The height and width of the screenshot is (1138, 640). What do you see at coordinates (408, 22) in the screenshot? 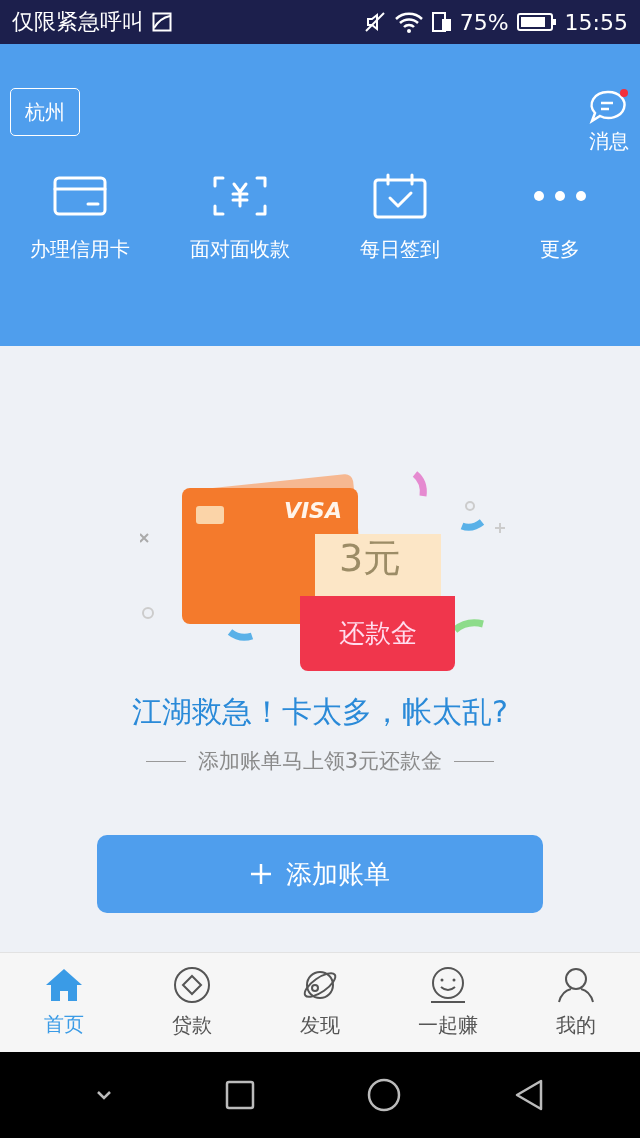
I see `wifi-icon` at bounding box center [408, 22].